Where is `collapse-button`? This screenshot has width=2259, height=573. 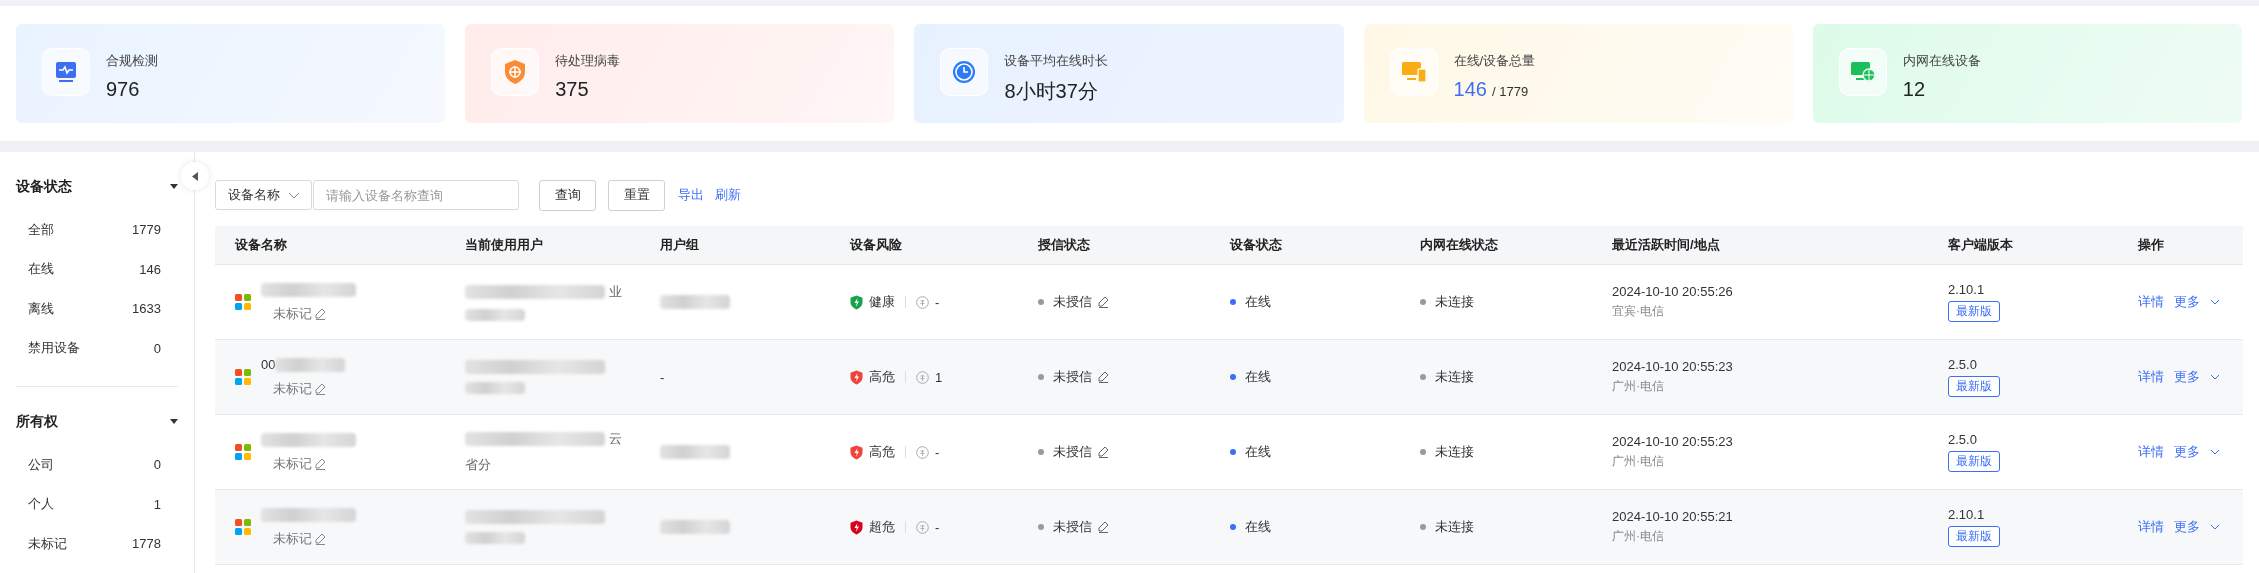
collapse-button is located at coordinates (195, 176).